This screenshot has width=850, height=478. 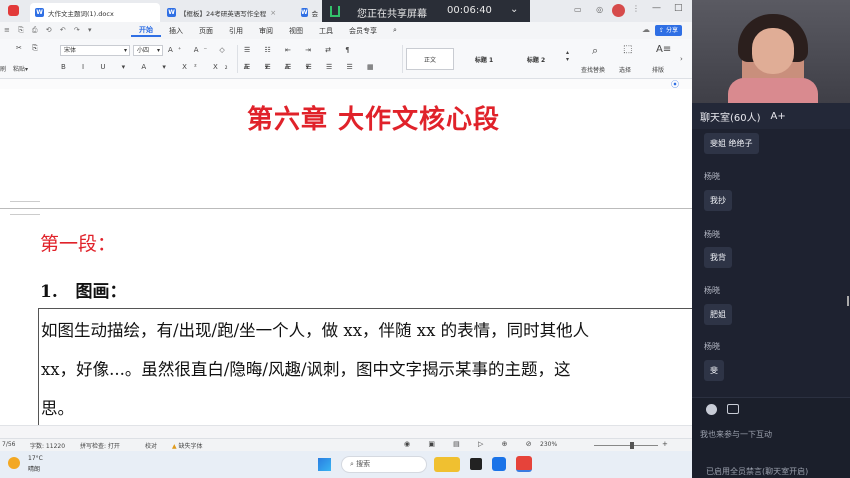 I want to click on webcam-video, so click(x=771, y=51).